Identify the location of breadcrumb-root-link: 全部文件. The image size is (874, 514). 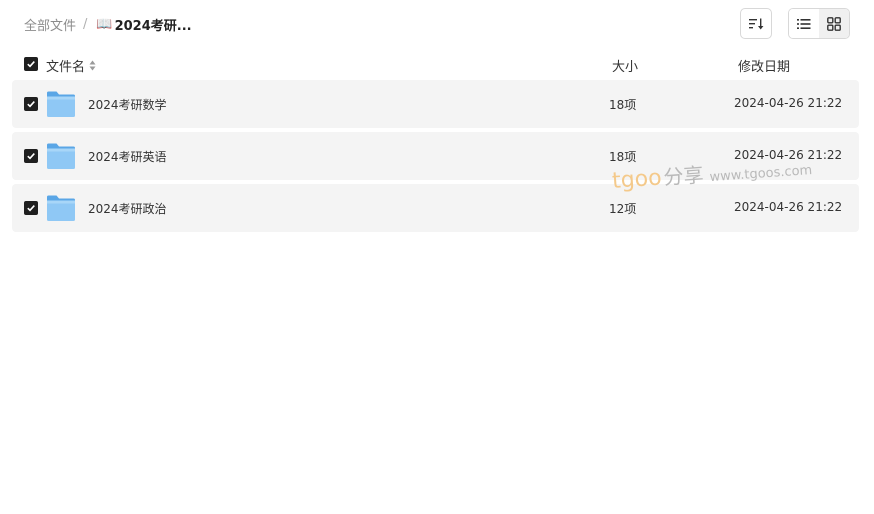
(50, 24).